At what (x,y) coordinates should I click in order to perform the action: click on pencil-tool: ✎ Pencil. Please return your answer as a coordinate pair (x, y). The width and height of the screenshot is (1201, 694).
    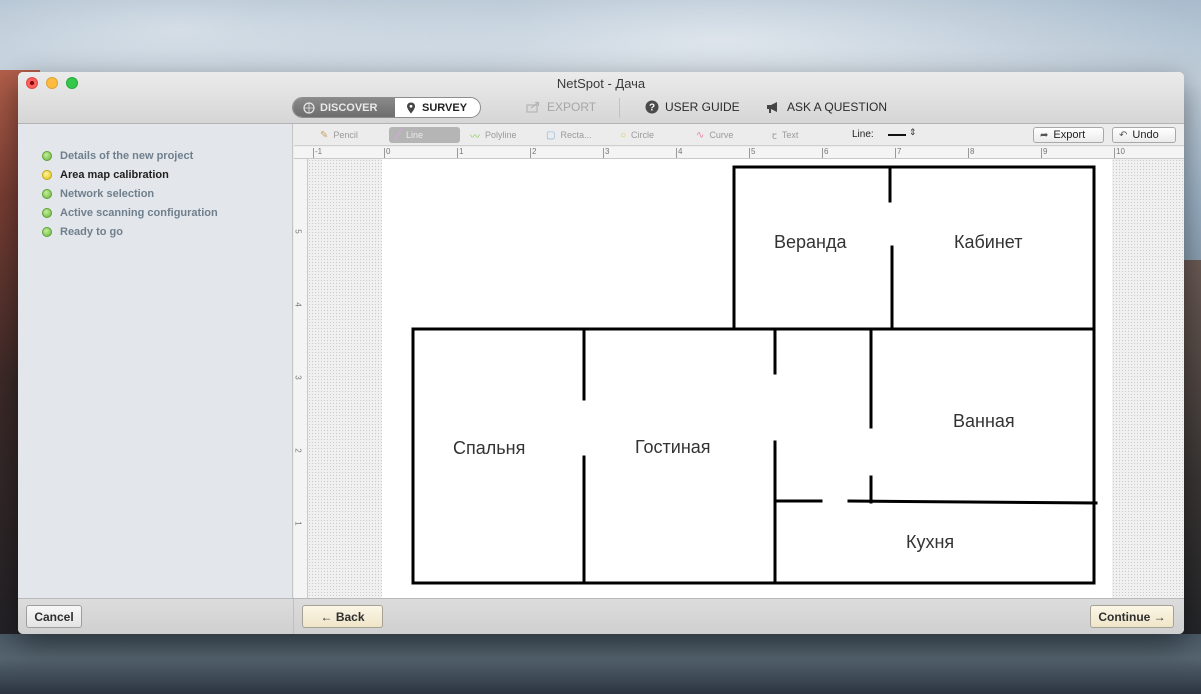
    Looking at the image, I should click on (339, 135).